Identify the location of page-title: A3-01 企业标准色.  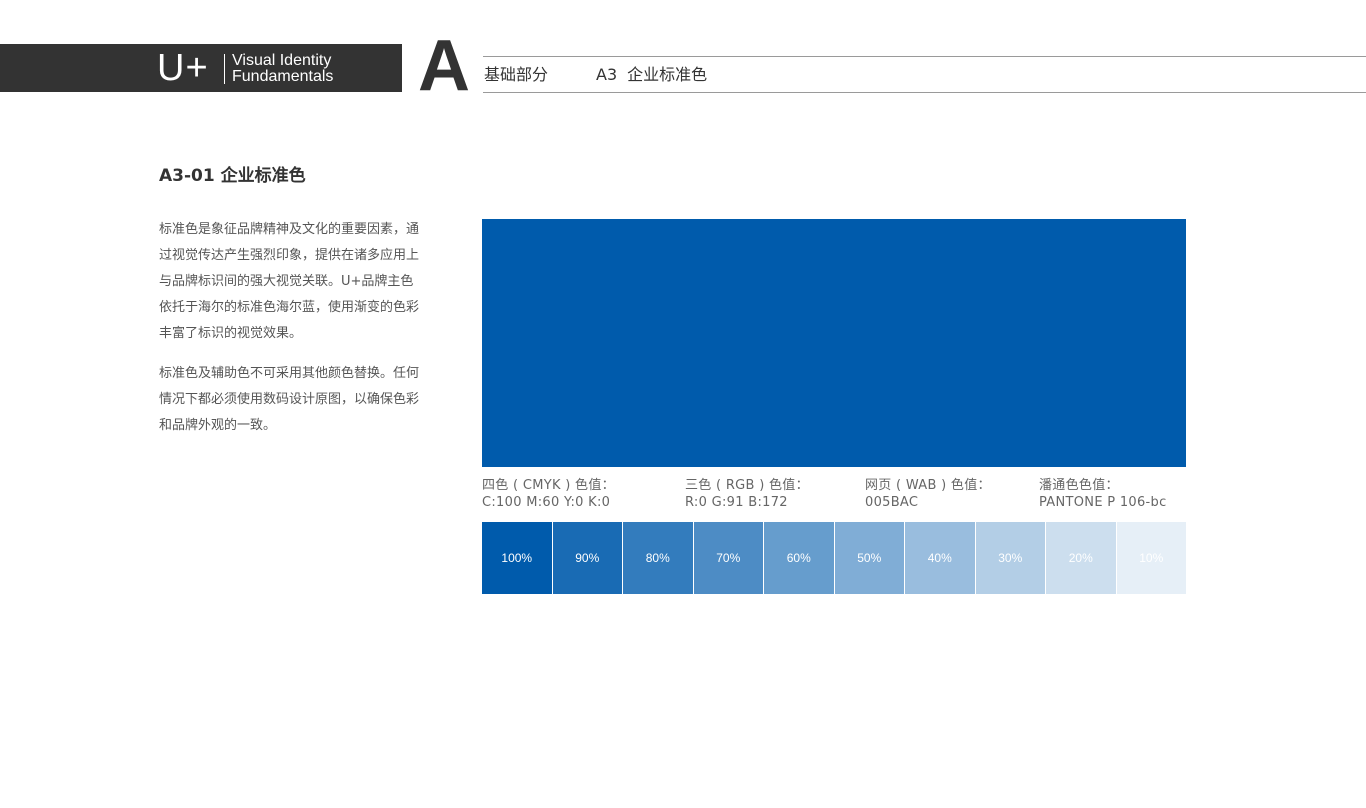
(232, 176).